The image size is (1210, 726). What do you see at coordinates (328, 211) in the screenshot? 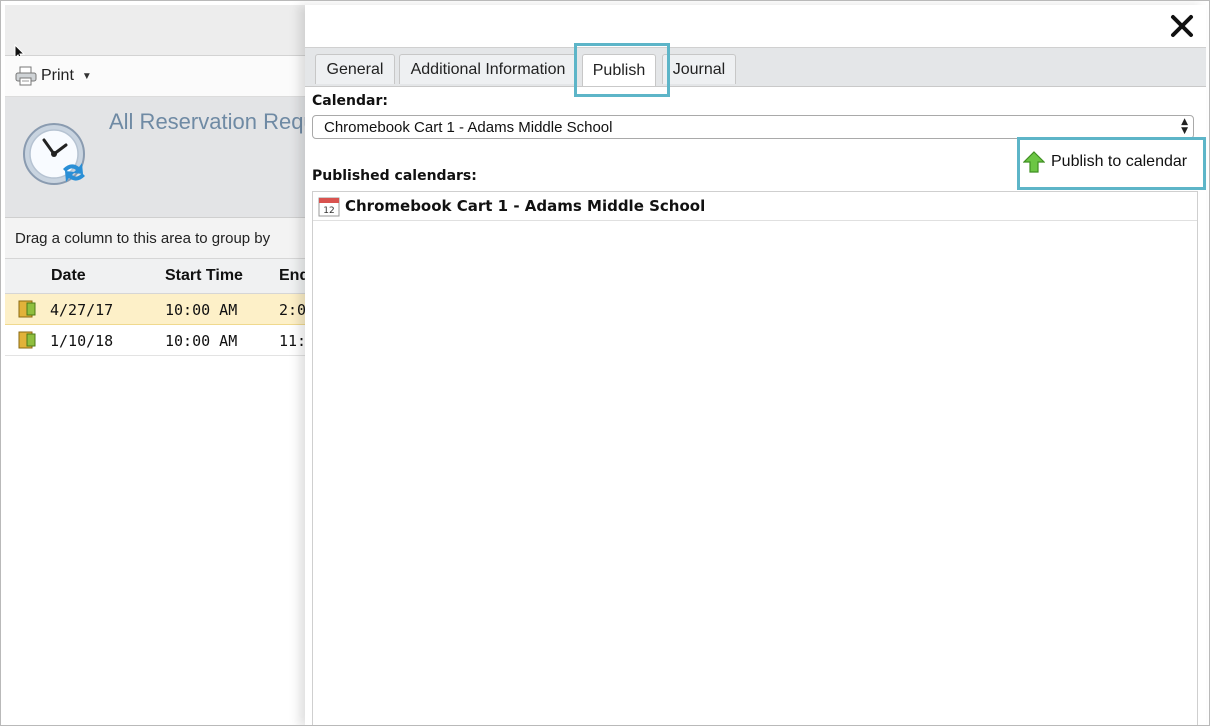
I see `calendar-icon-number: 12` at bounding box center [328, 211].